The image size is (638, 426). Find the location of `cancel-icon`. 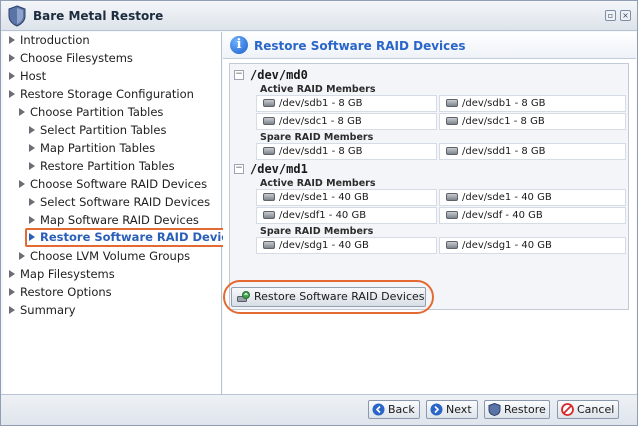

cancel-icon is located at coordinates (567, 409).